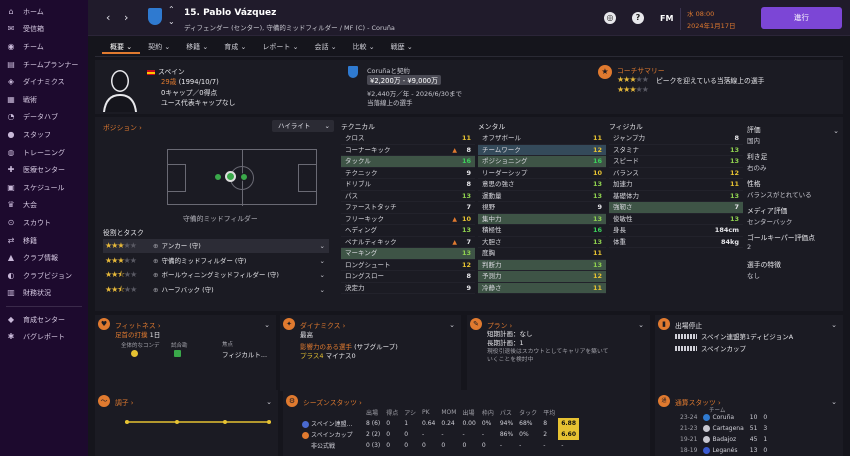 The width and height of the screenshot is (850, 456). I want to click on attribute-row: 決定力 9, so click(408, 288).